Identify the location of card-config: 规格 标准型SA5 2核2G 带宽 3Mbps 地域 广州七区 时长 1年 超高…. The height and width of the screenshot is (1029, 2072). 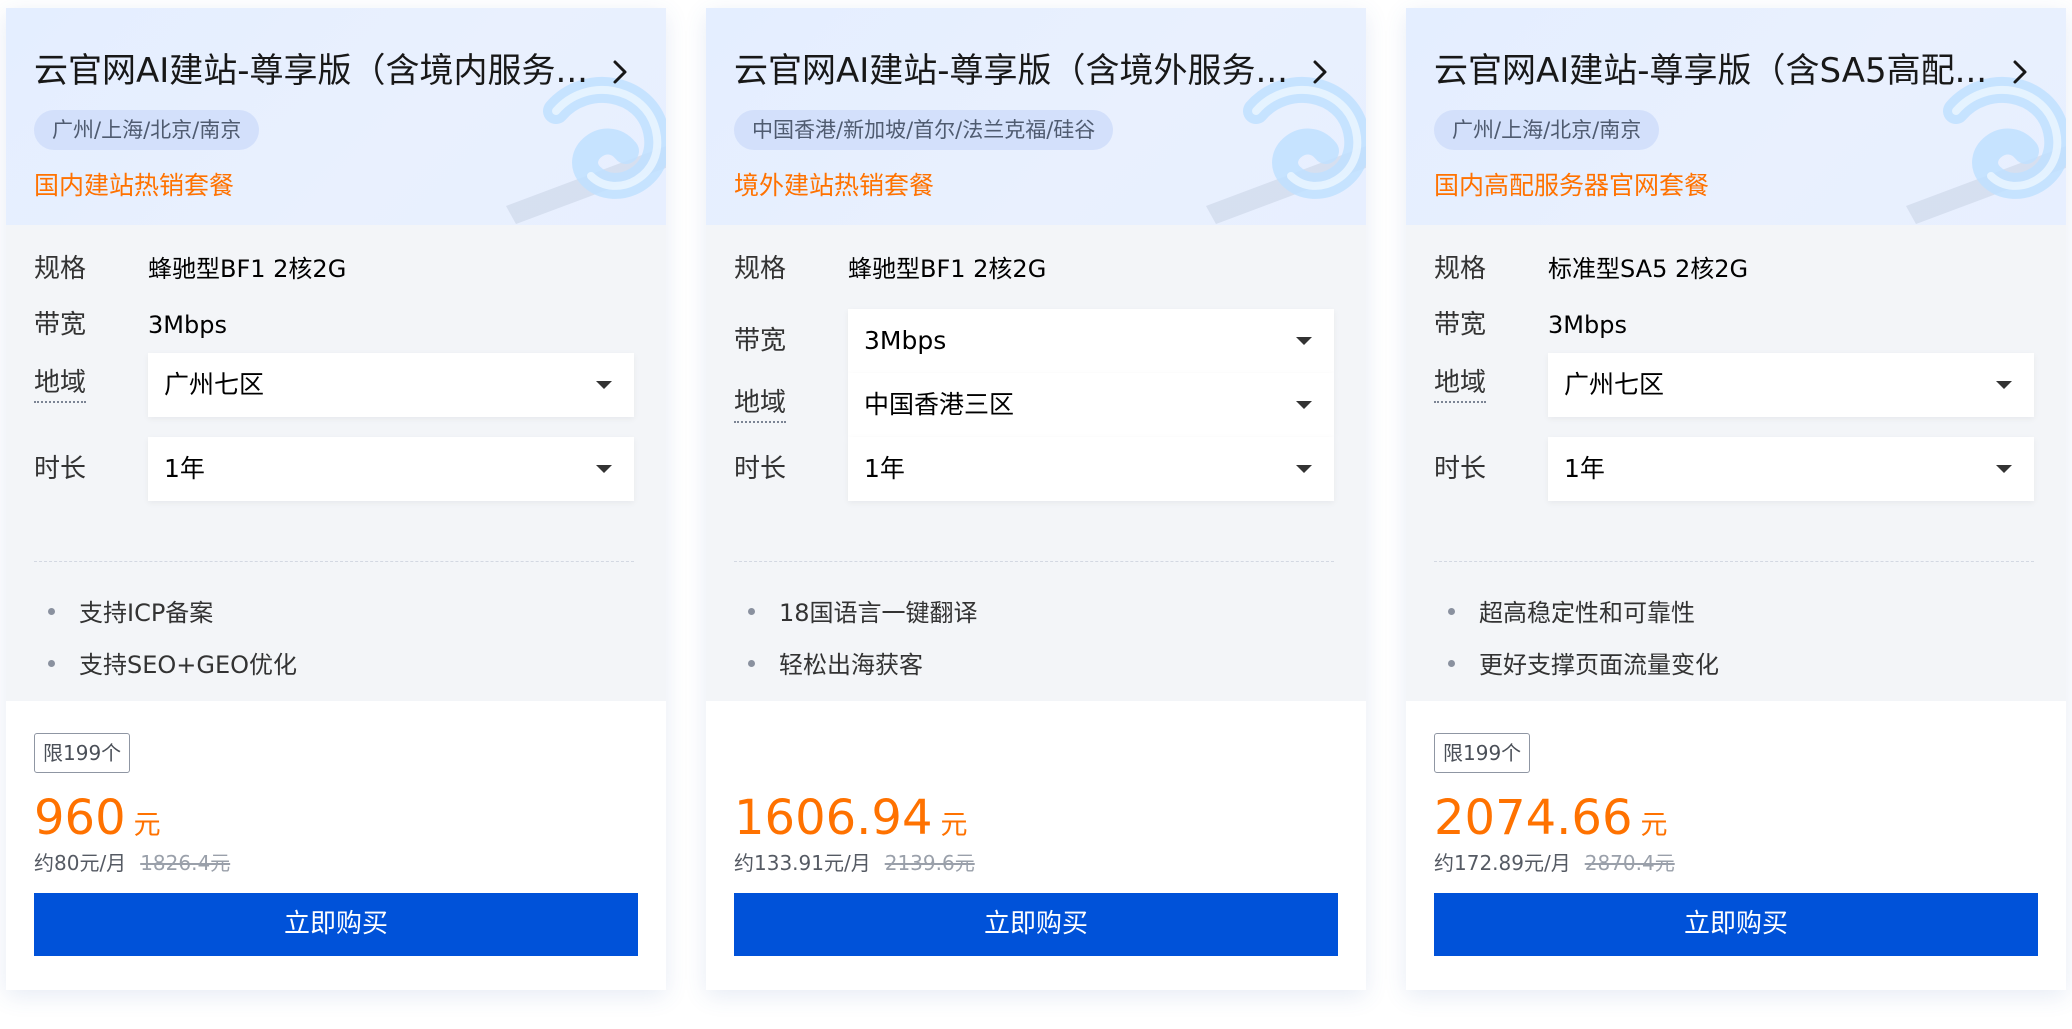
(1736, 463).